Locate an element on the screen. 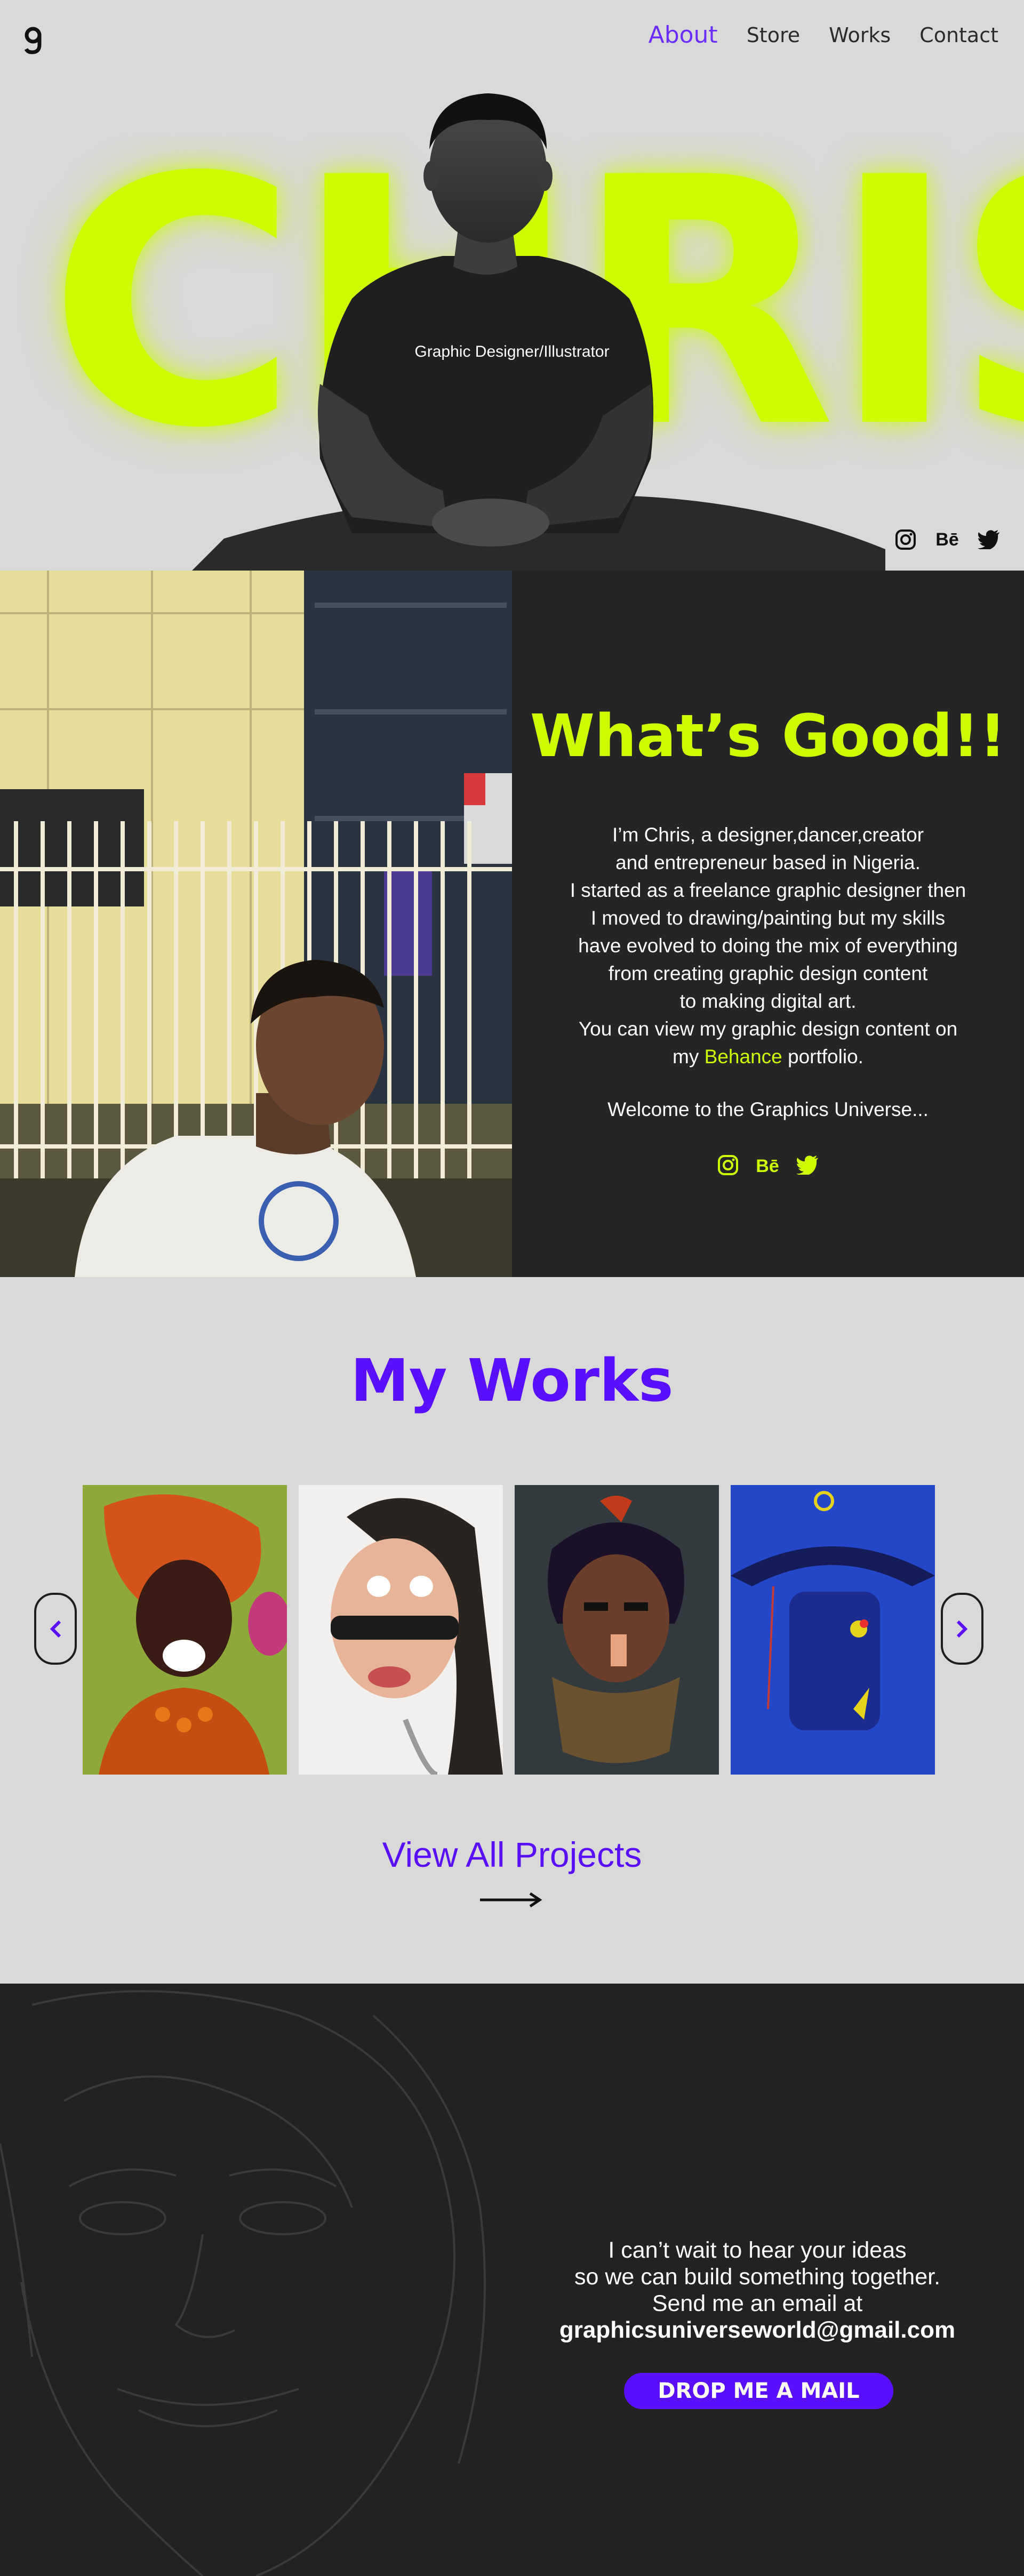  about-line: my Behance portfolio. is located at coordinates (768, 1057).